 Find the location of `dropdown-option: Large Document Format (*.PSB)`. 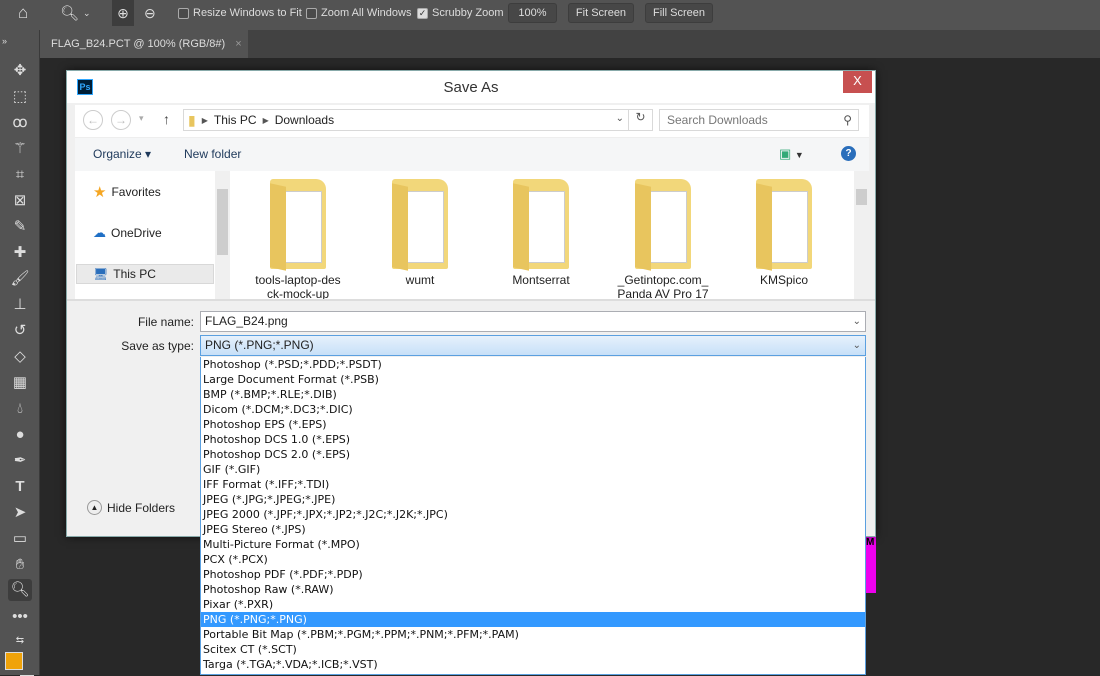

dropdown-option: Large Document Format (*.PSB) is located at coordinates (533, 379).